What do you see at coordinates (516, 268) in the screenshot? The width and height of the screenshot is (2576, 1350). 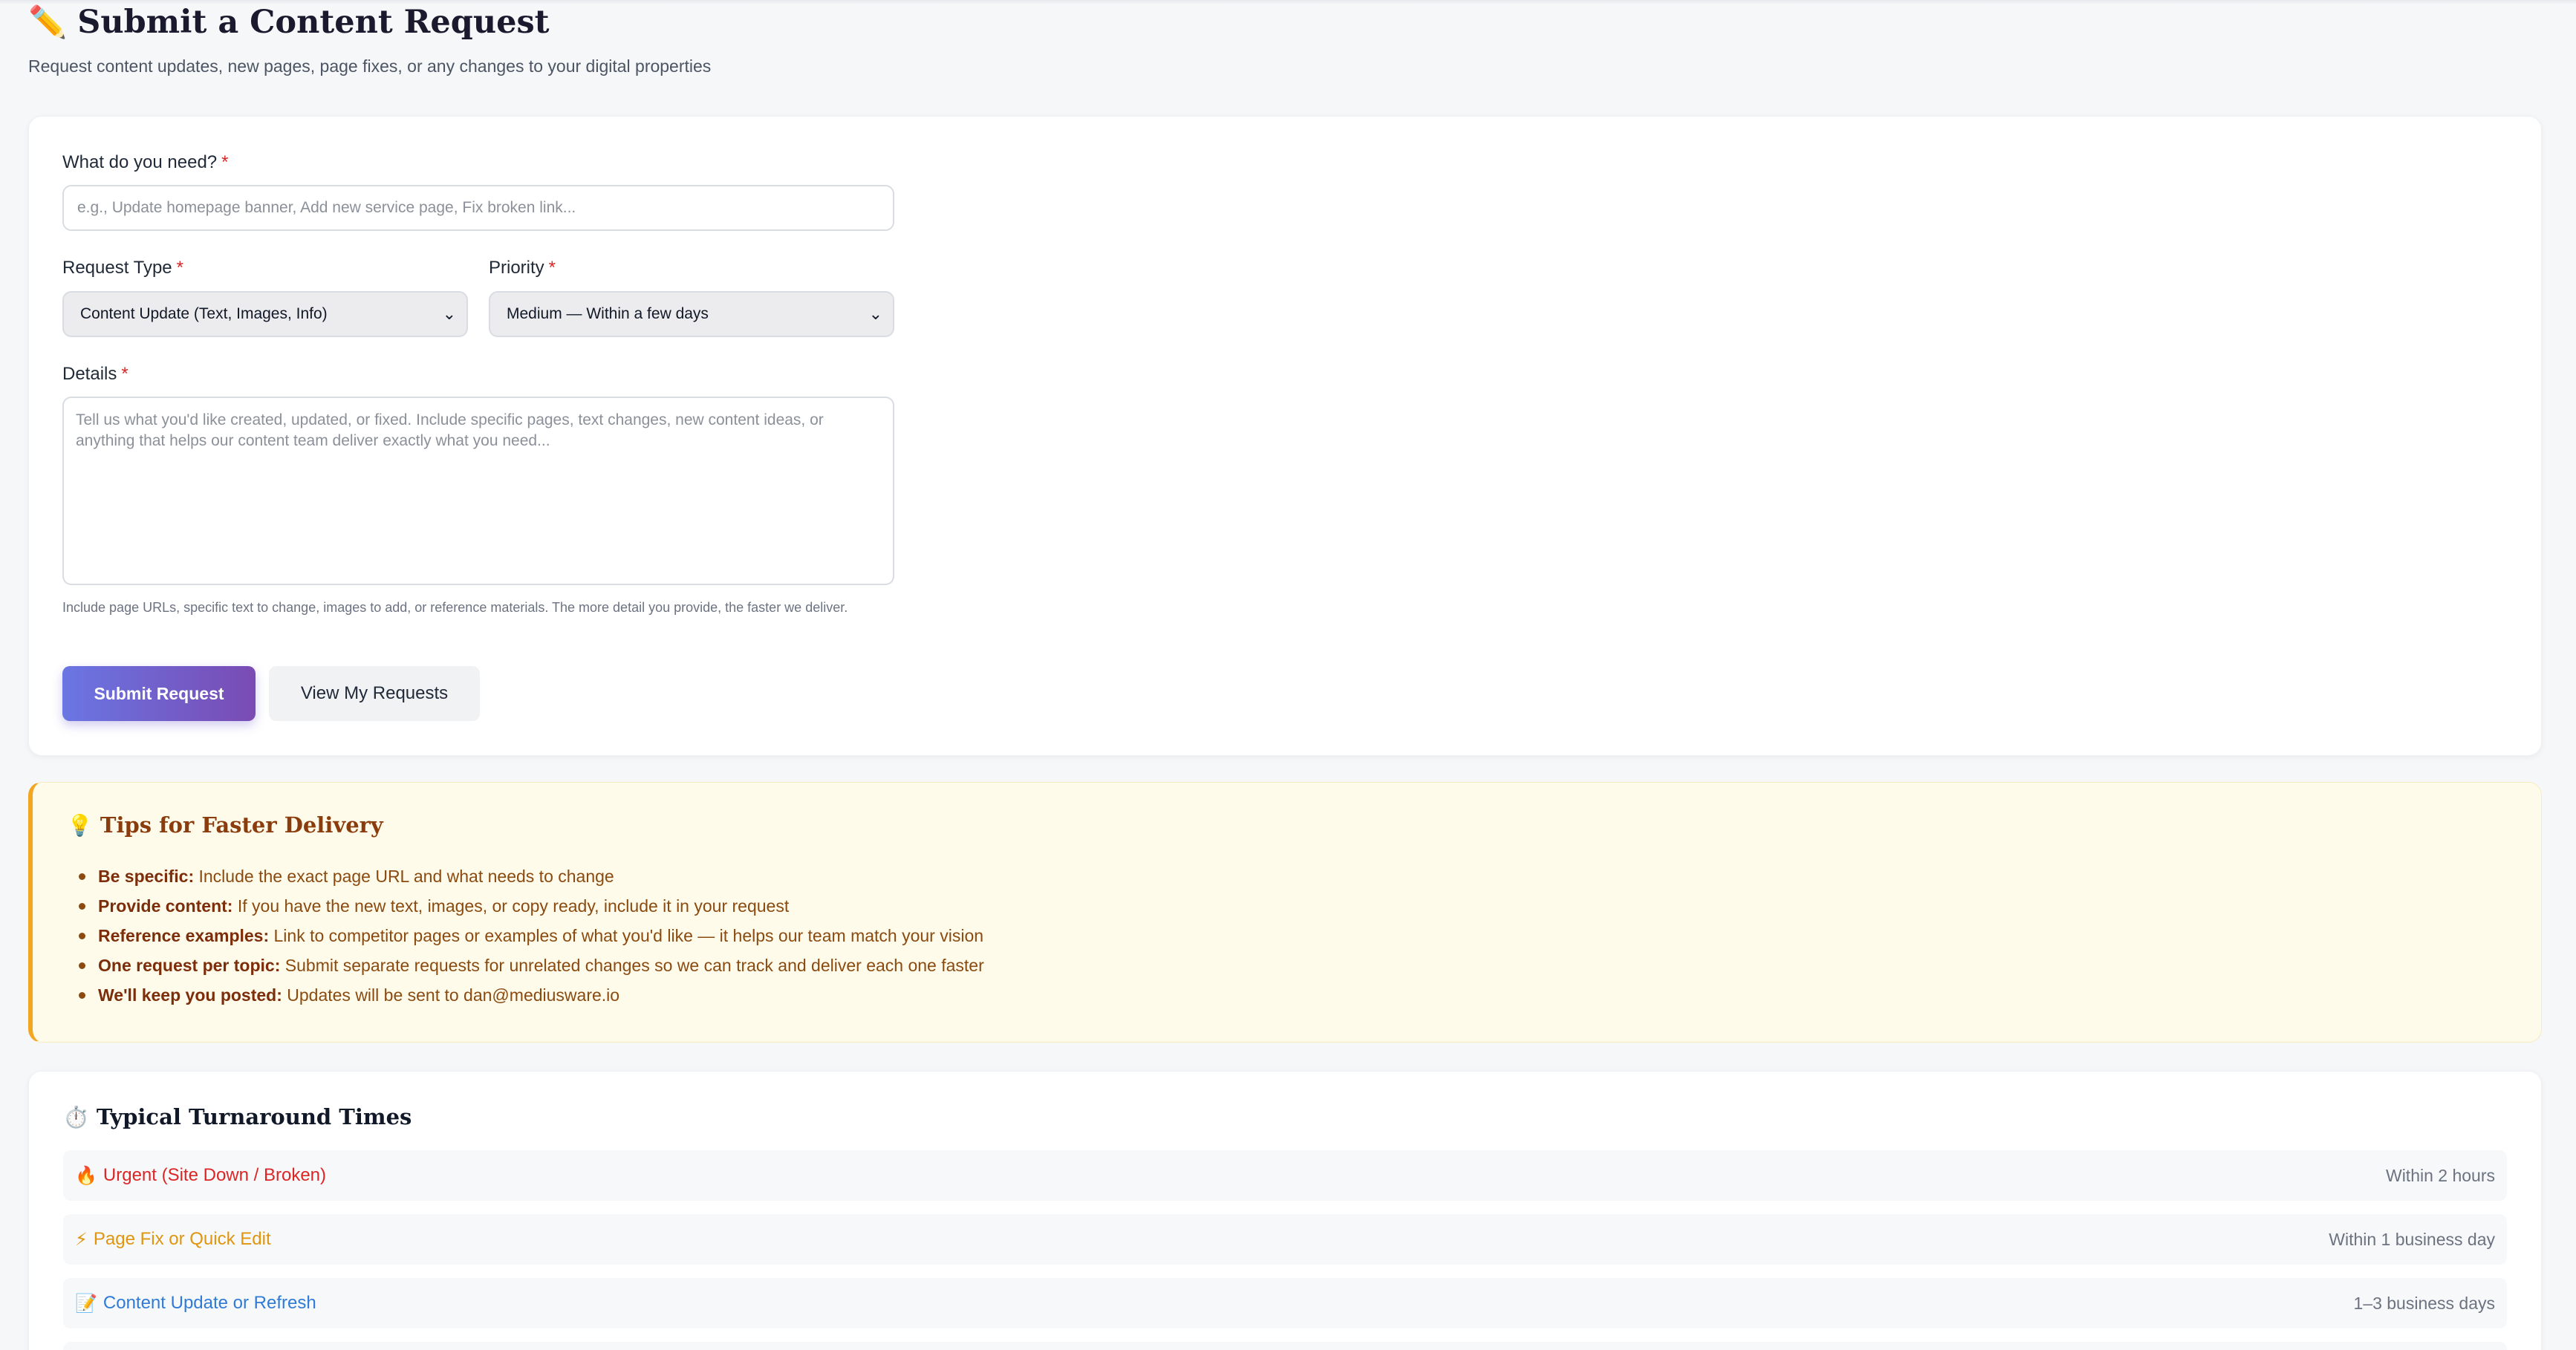 I see `priority-label-text: Priority` at bounding box center [516, 268].